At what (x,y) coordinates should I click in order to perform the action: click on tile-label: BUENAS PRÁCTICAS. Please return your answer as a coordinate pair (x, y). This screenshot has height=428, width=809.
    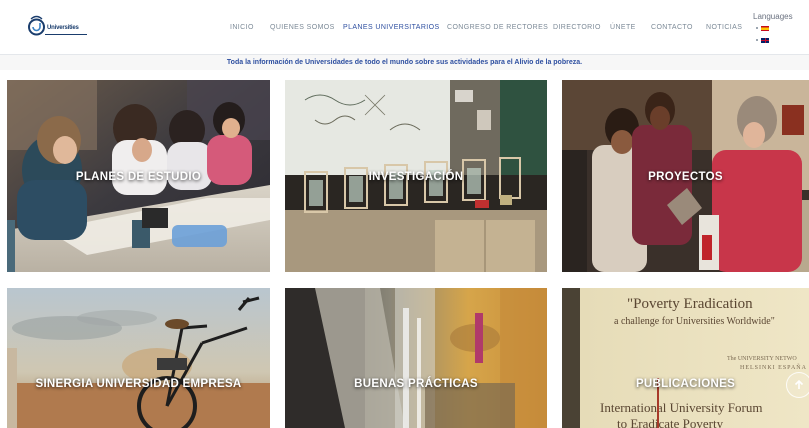
    Looking at the image, I should click on (416, 384).